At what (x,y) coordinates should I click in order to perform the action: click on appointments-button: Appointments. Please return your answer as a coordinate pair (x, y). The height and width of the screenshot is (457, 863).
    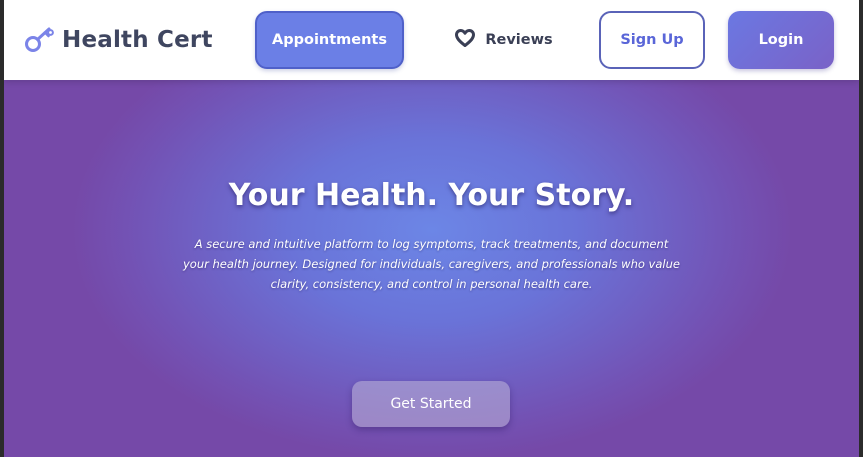
    Looking at the image, I should click on (329, 40).